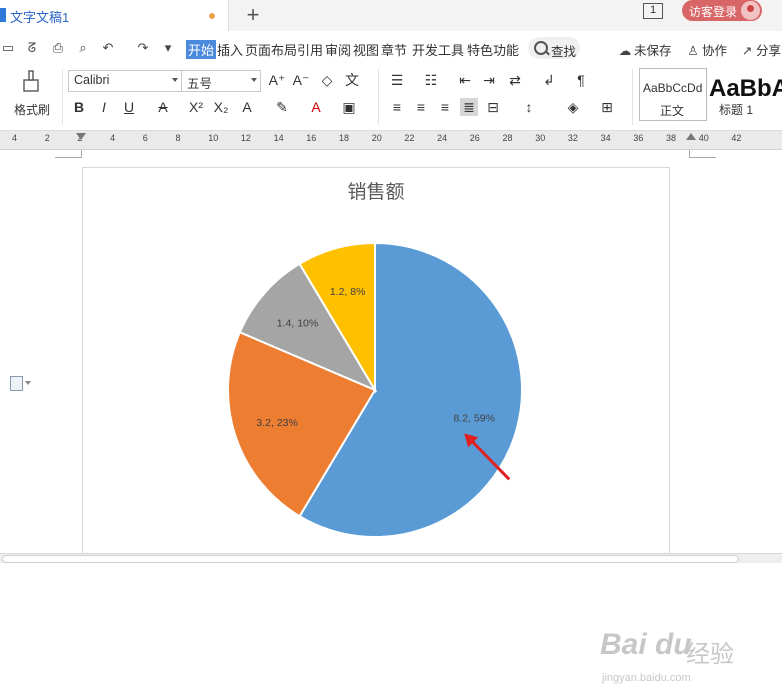 The height and width of the screenshot is (698, 782). What do you see at coordinates (442, 138) in the screenshot?
I see `ruler-tick-label: 24` at bounding box center [442, 138].